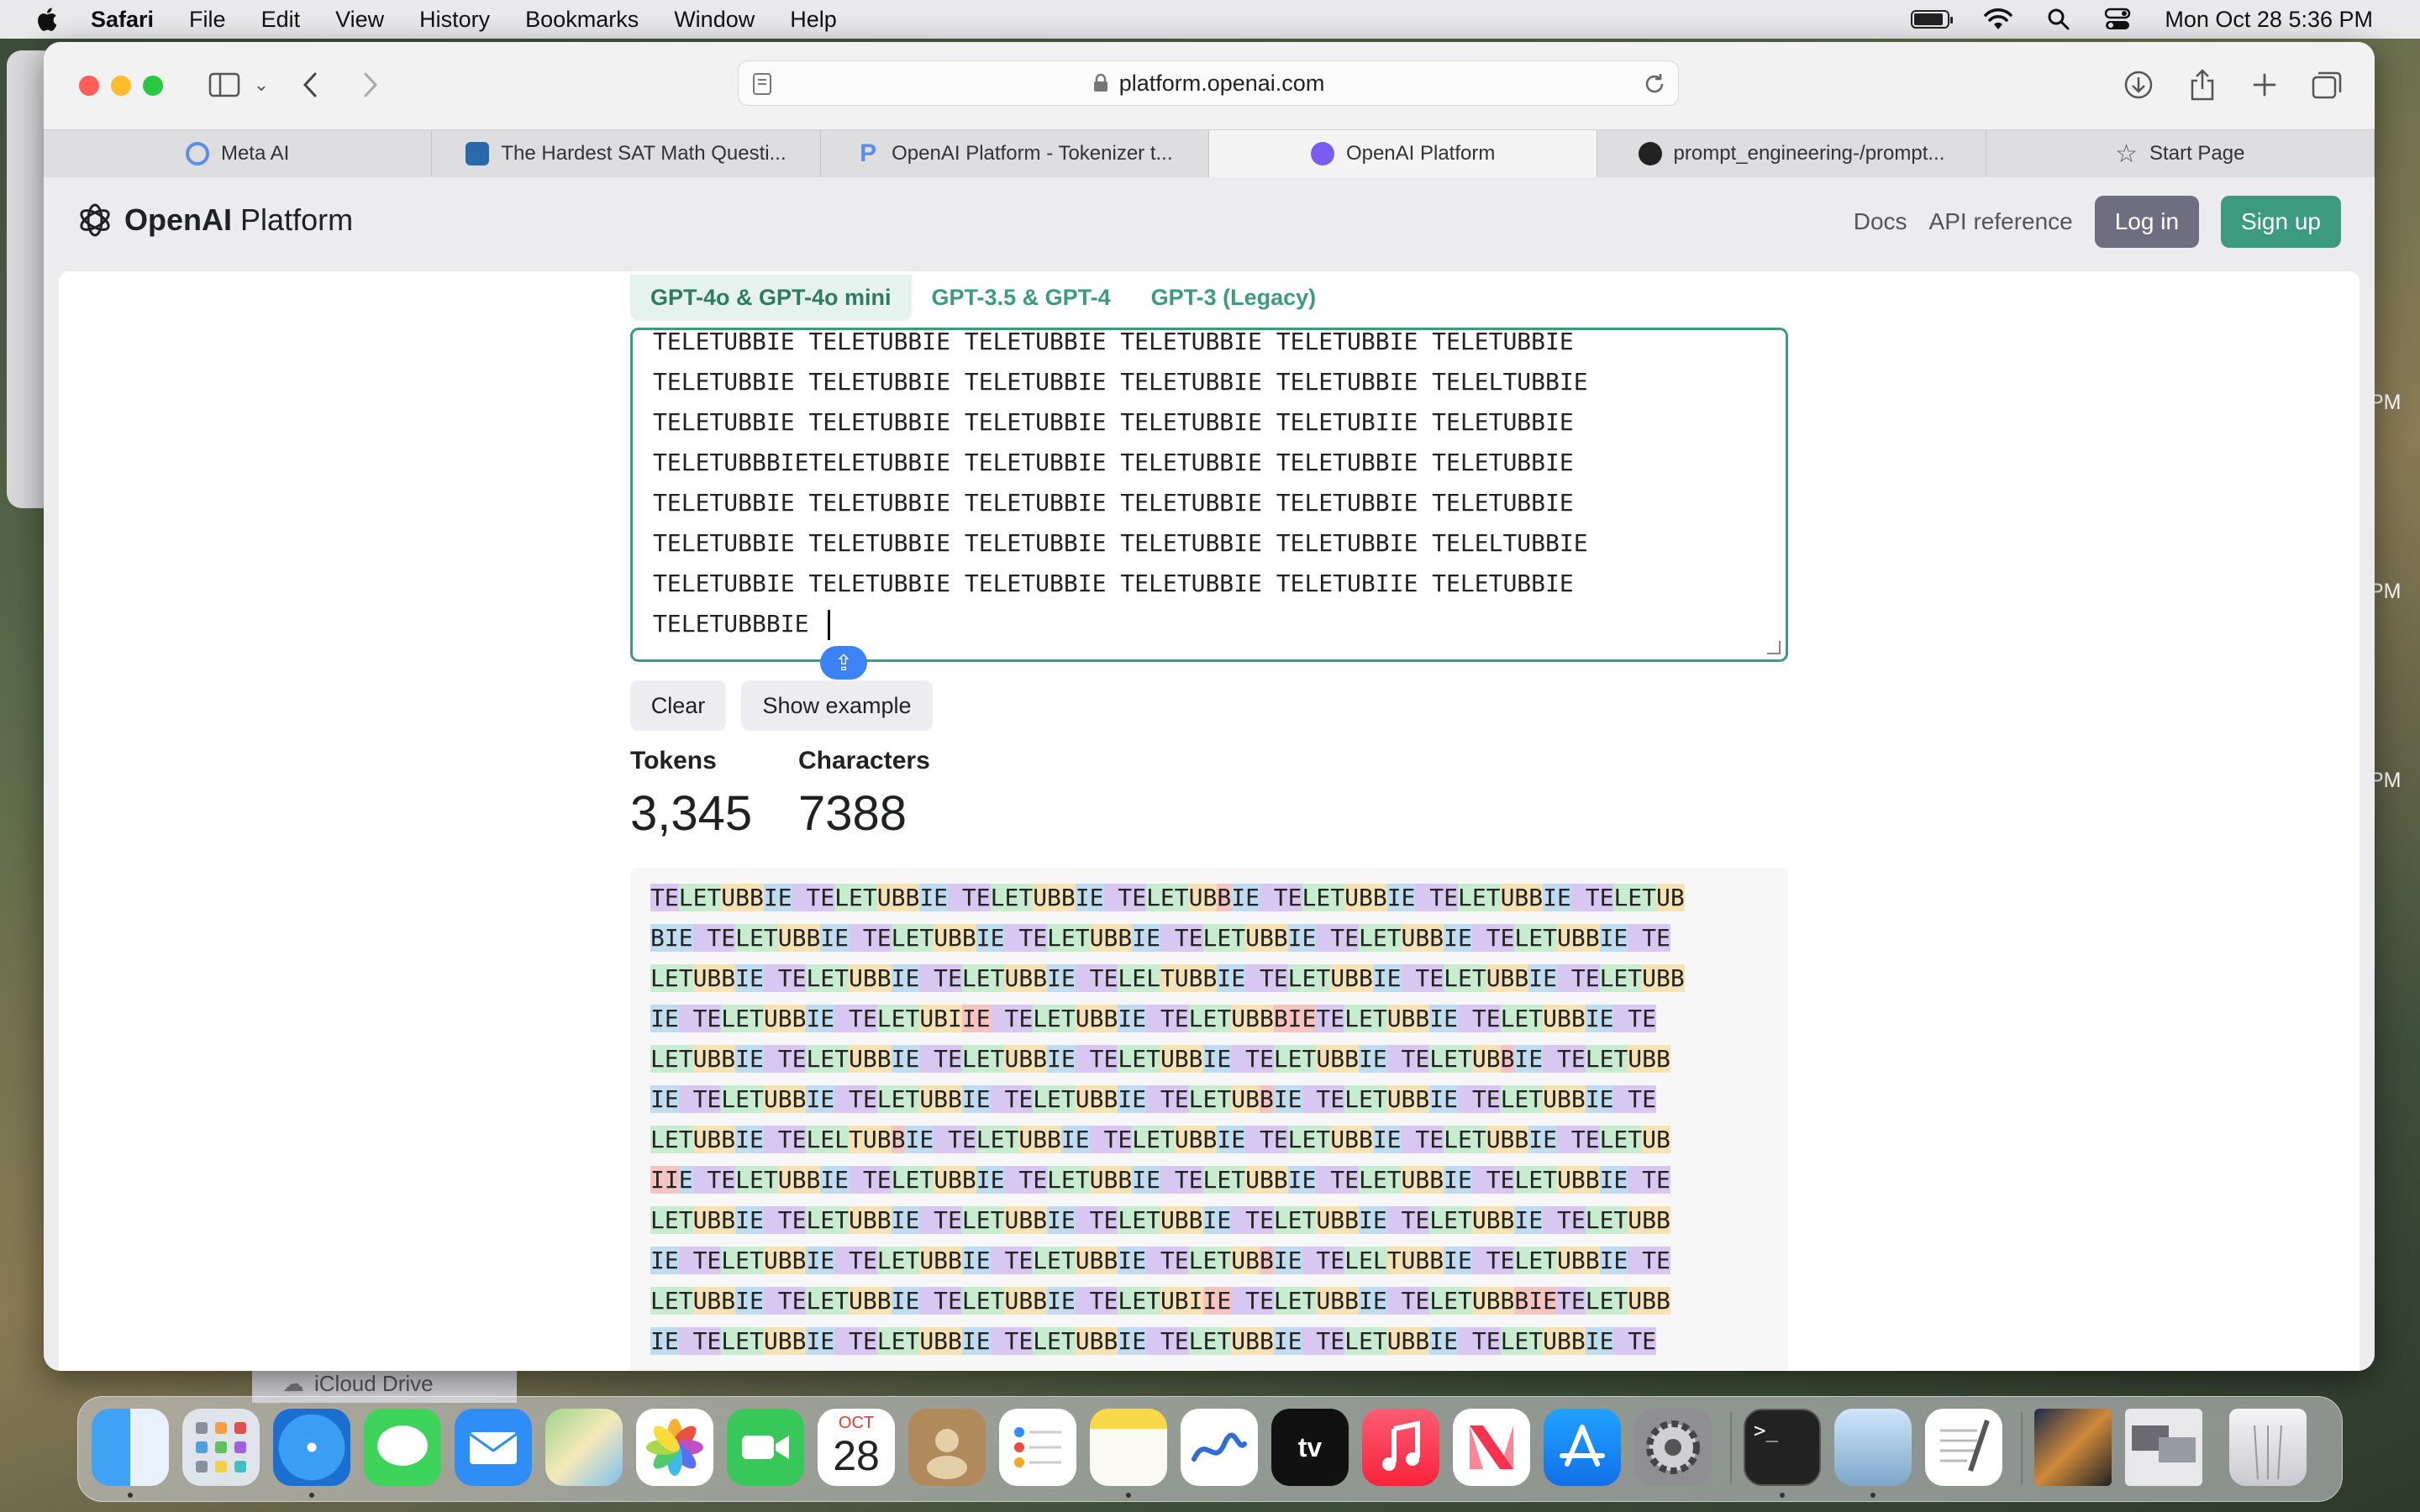  What do you see at coordinates (813, 20) in the screenshot?
I see `menu-help: Help` at bounding box center [813, 20].